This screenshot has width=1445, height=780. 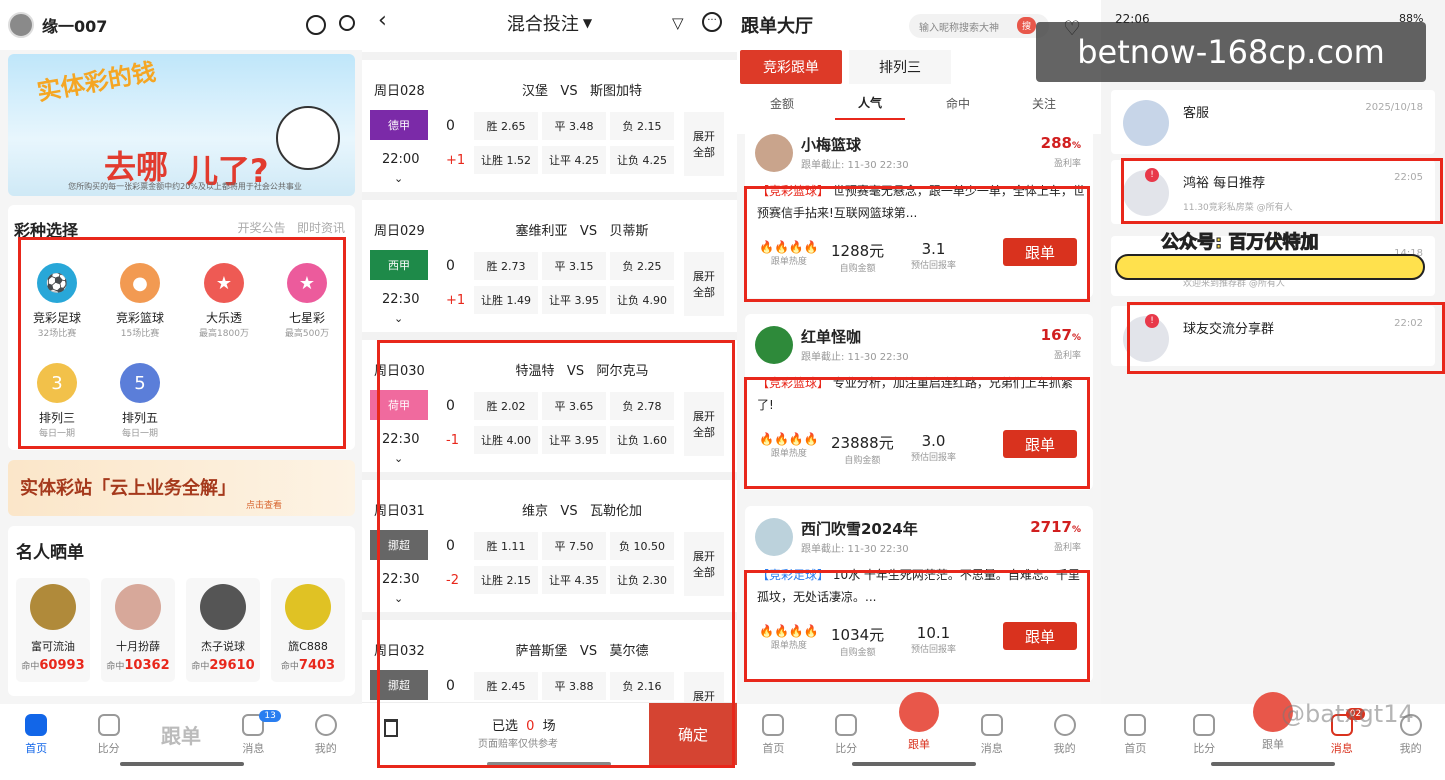 What do you see at coordinates (574, 126) in the screenshot?
I see `odds-draw: 平 3.48` at bounding box center [574, 126].